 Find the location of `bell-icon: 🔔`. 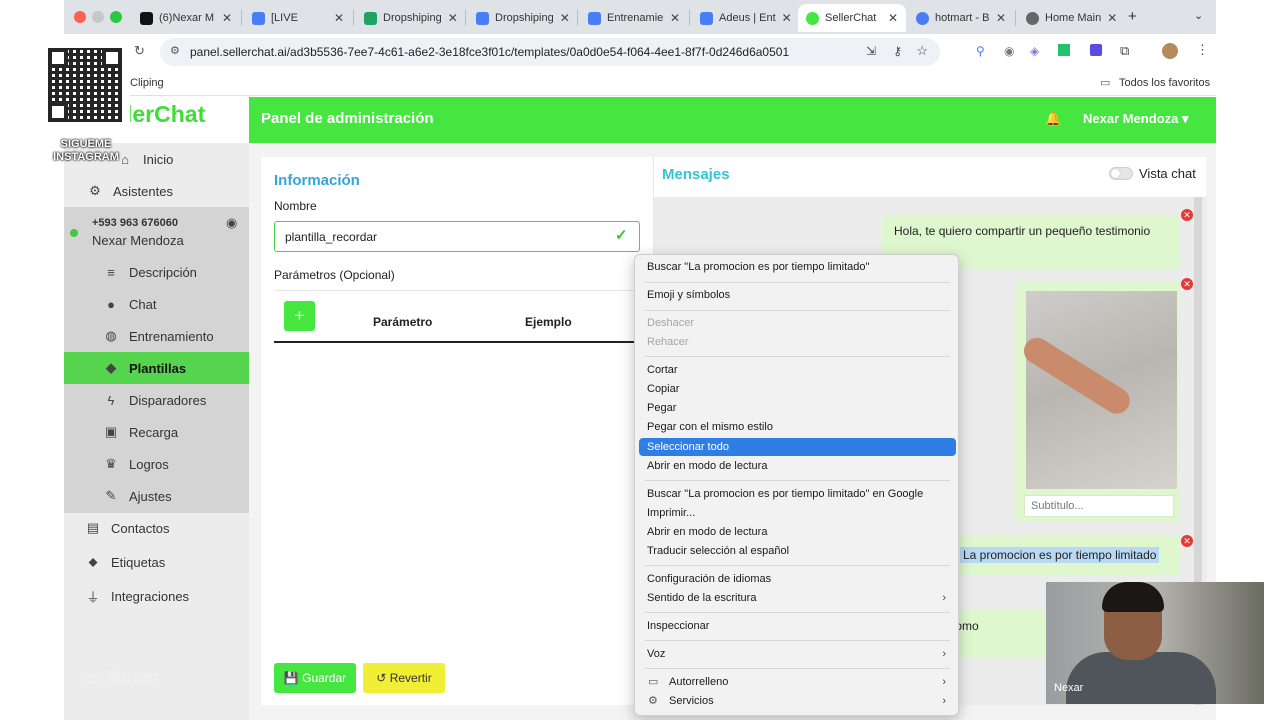

bell-icon: 🔔 is located at coordinates (1053, 119).